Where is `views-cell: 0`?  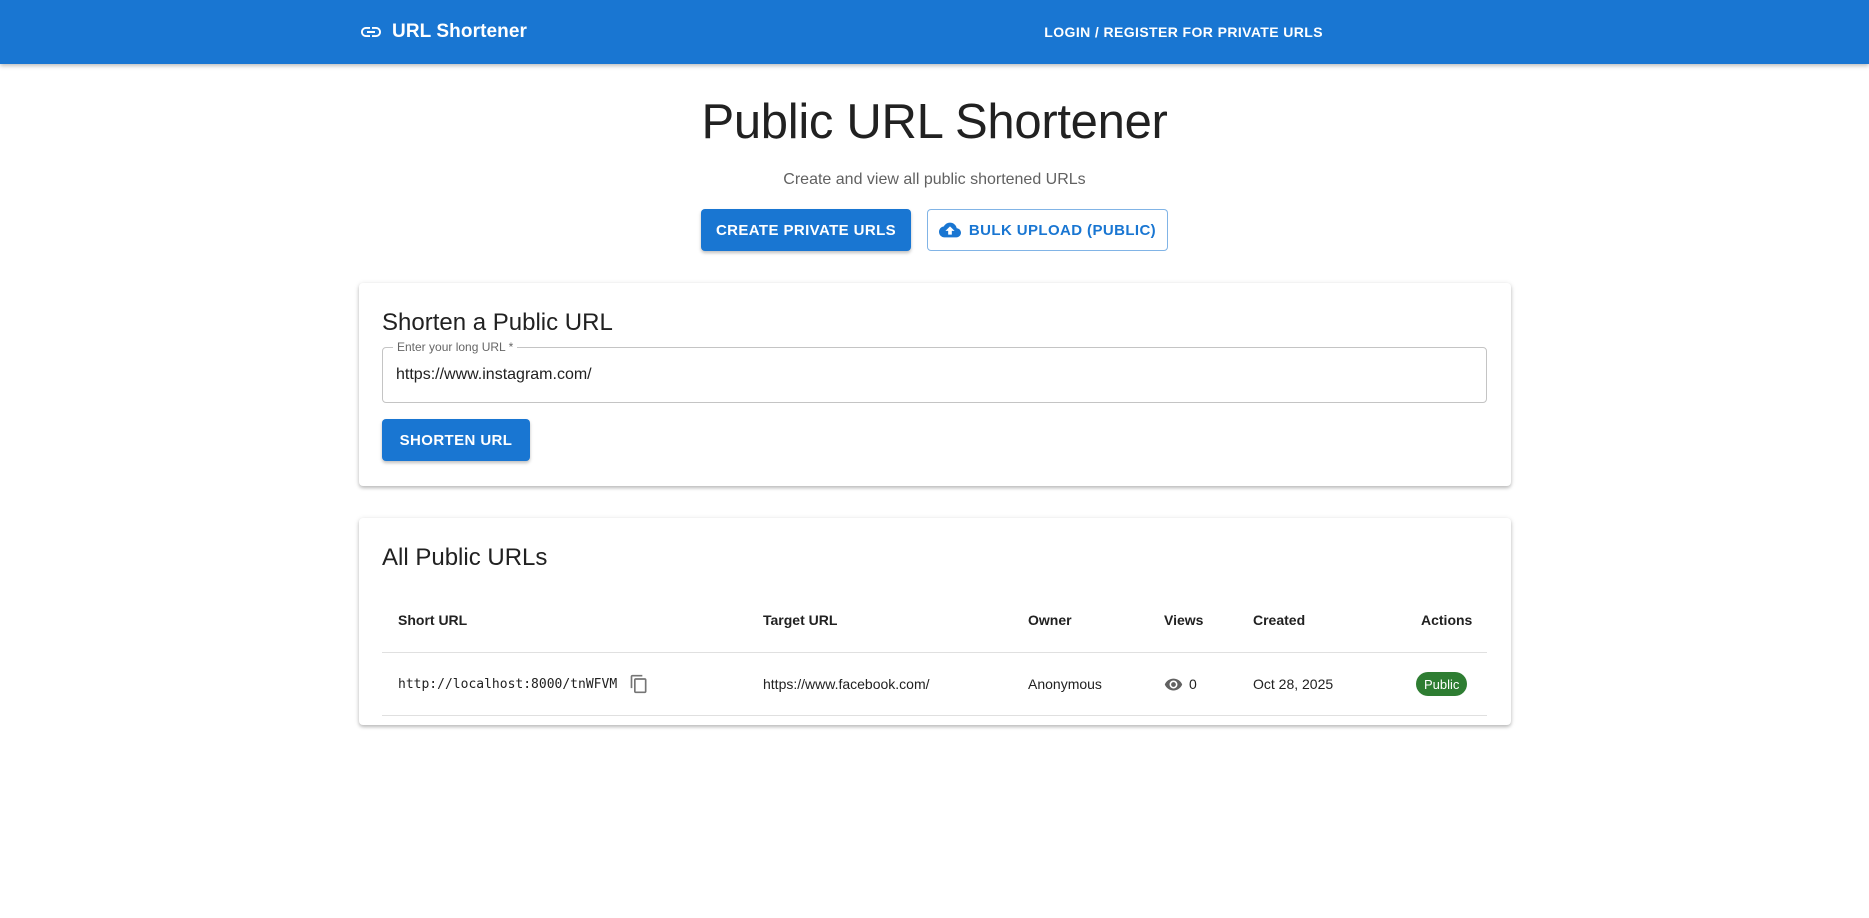
views-cell: 0 is located at coordinates (1180, 684).